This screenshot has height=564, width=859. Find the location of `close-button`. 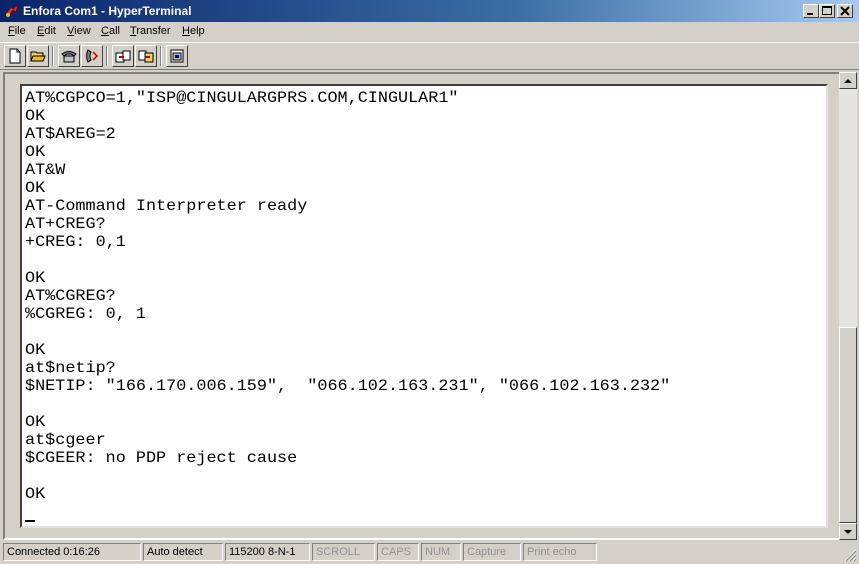

close-button is located at coordinates (845, 11).